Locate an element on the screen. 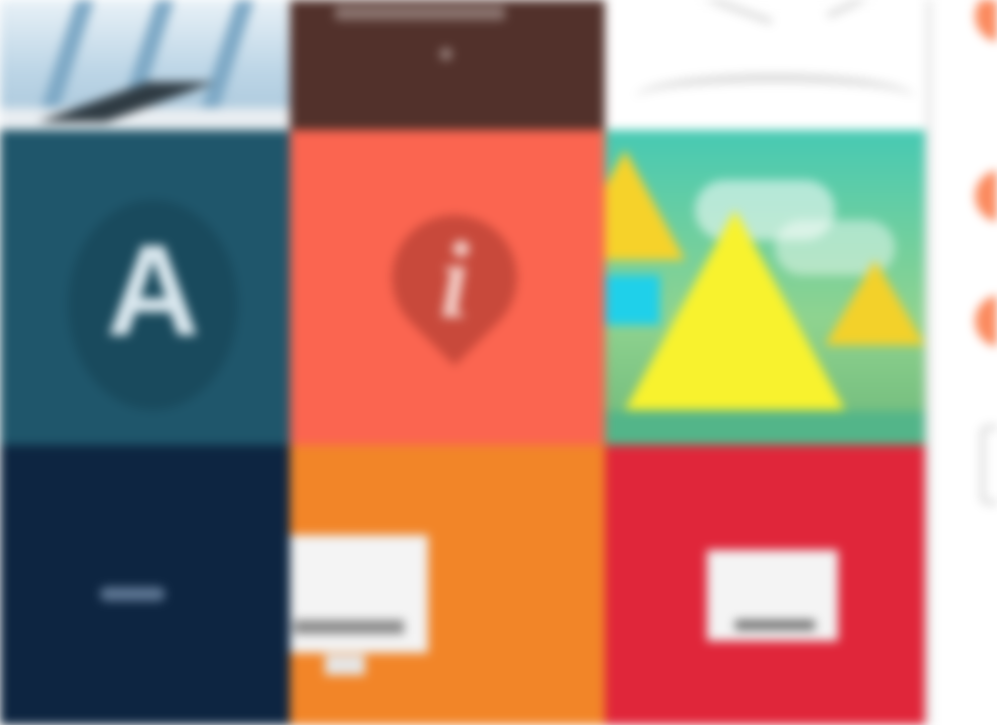 The width and height of the screenshot is (997, 725). tile-teal-letter-app: A is located at coordinates (145, 287).